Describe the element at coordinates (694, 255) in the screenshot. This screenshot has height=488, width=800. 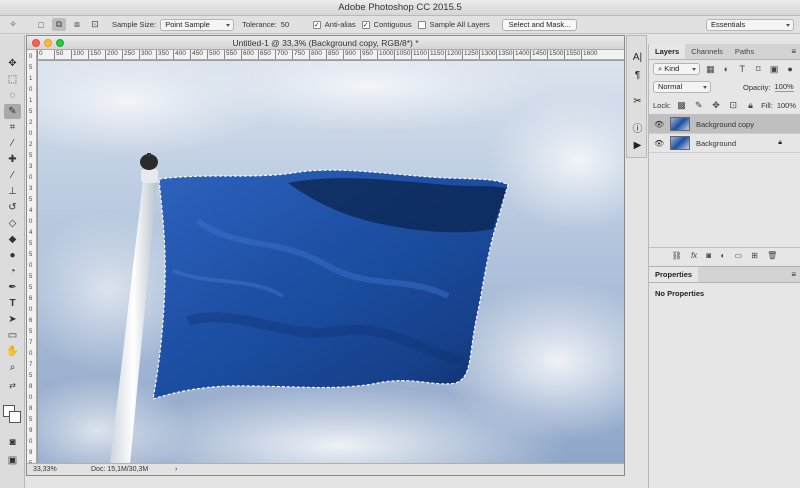
I see `layer-style-icon: fx` at that location.